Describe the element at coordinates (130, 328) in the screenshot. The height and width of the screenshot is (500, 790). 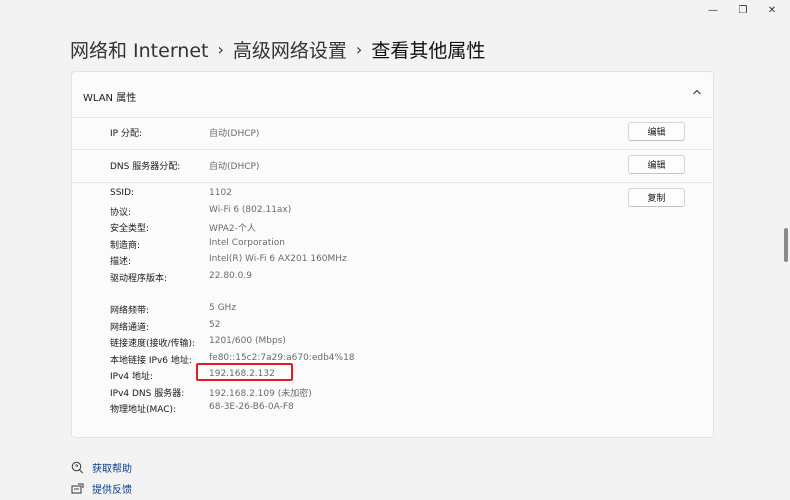
I see `network-channel-label: 网络通道:` at that location.